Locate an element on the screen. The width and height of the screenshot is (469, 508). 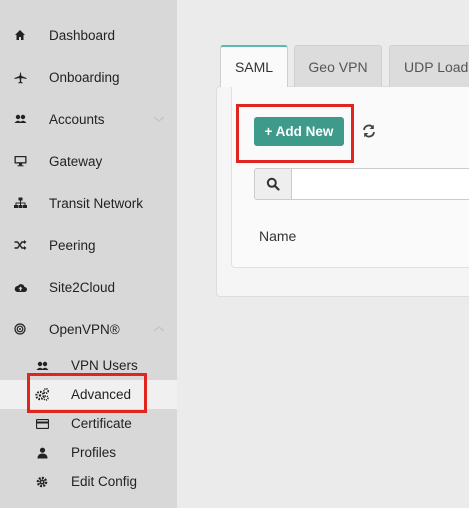
desktop-icon is located at coordinates (20, 161).